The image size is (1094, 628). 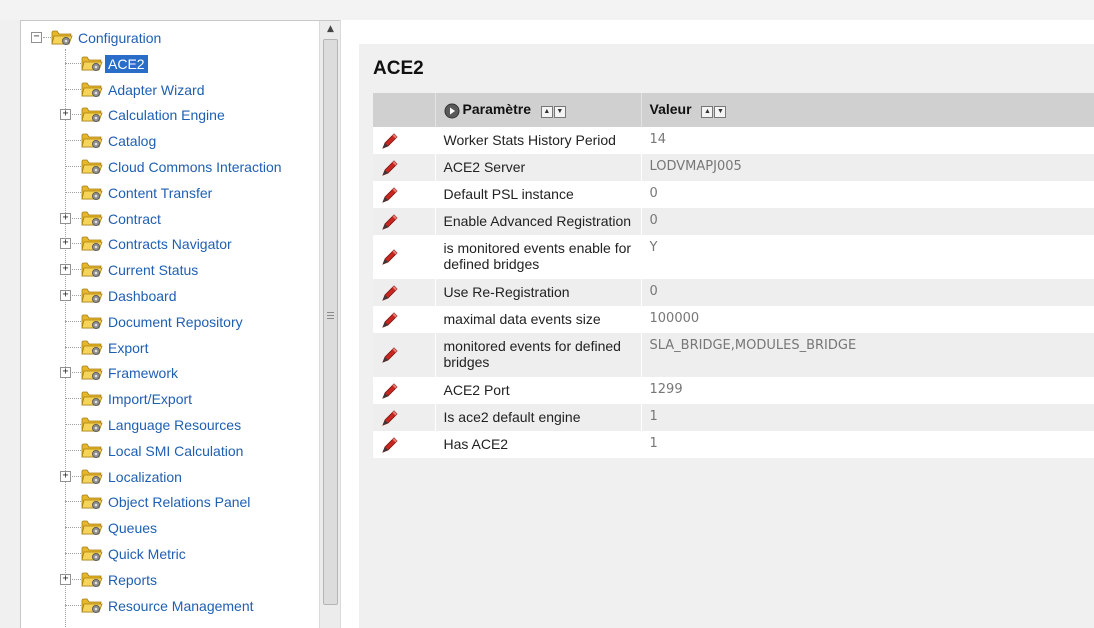 I want to click on param-cell: Use Re-Registration, so click(x=538, y=292).